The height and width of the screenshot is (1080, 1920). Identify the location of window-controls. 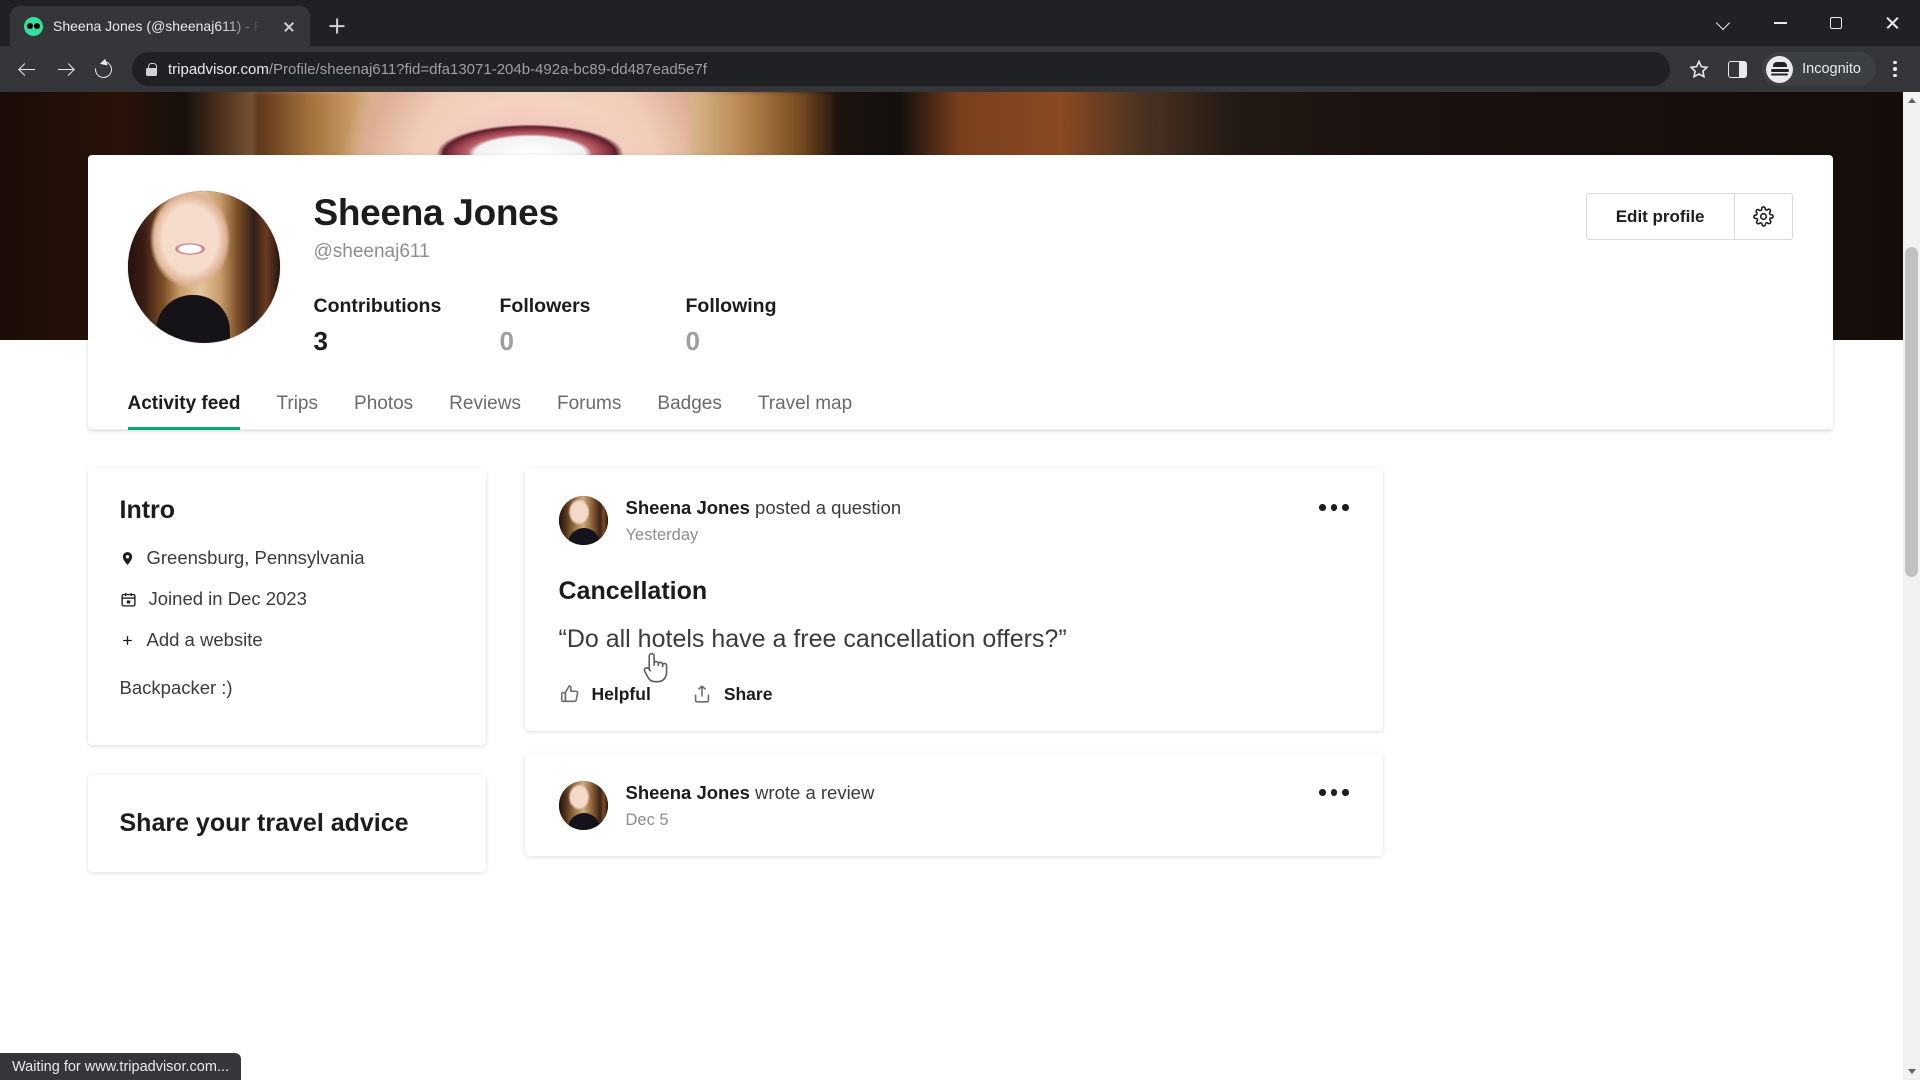
(1808, 23).